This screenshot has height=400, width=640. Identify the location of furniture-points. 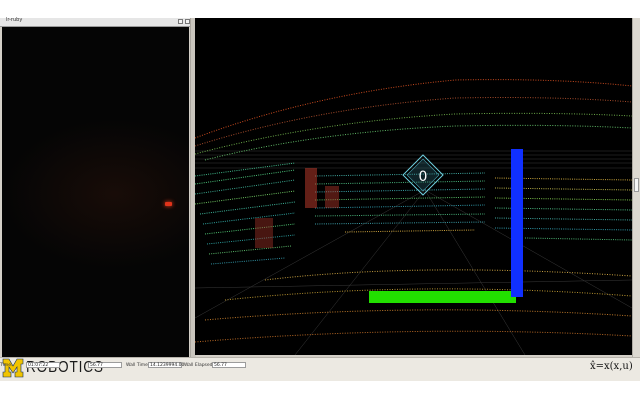
(297, 208).